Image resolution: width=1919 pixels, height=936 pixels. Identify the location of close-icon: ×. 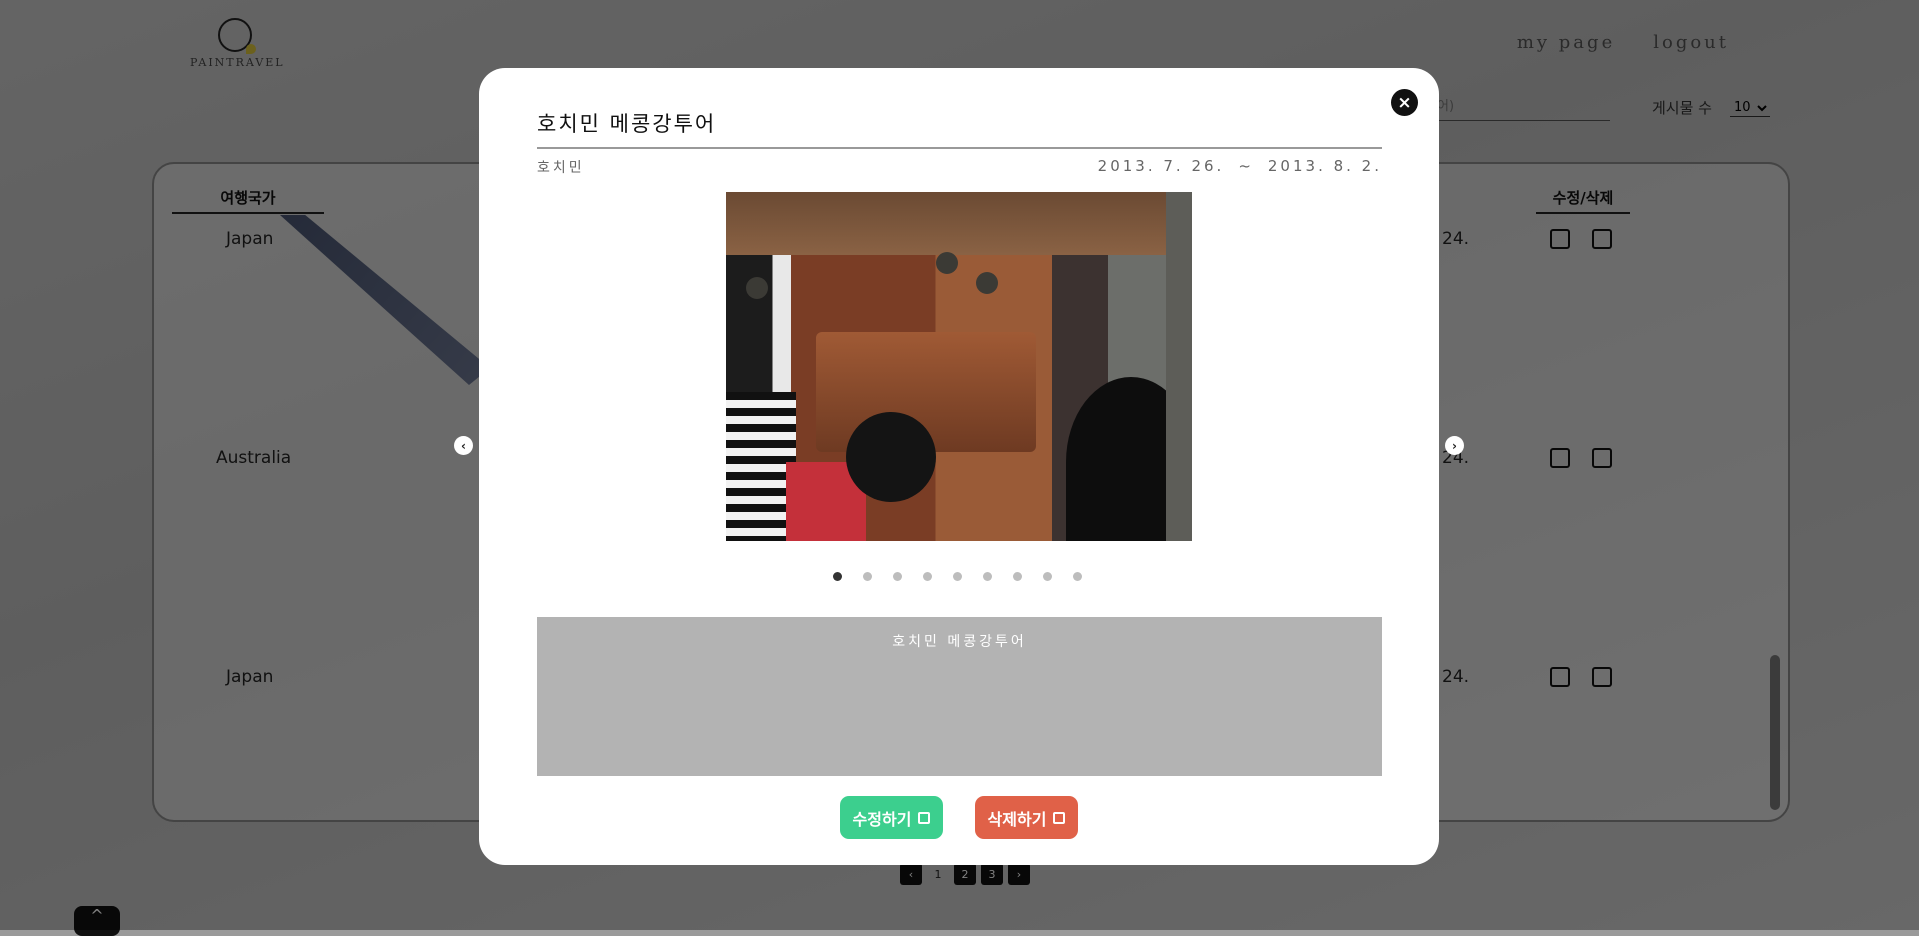
(1404, 102).